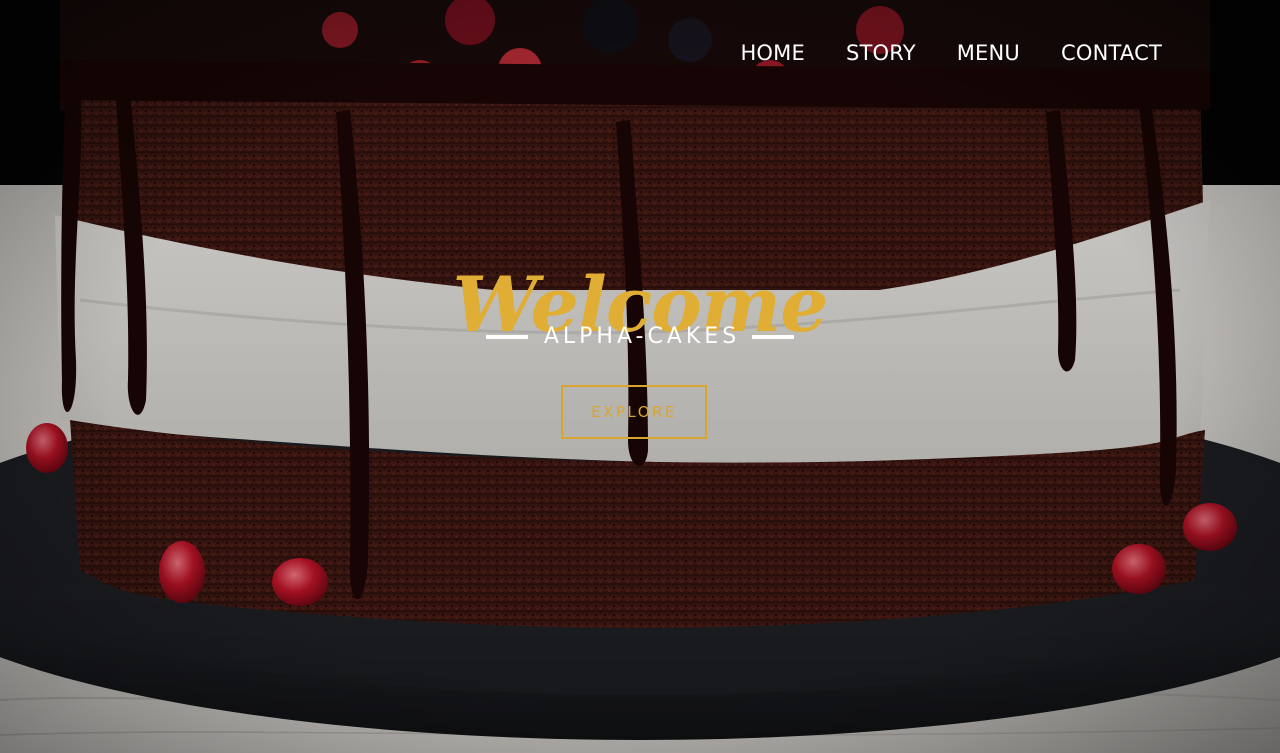 The width and height of the screenshot is (1280, 753). Describe the element at coordinates (506, 337) in the screenshot. I see `subtitle-left-rule` at that location.